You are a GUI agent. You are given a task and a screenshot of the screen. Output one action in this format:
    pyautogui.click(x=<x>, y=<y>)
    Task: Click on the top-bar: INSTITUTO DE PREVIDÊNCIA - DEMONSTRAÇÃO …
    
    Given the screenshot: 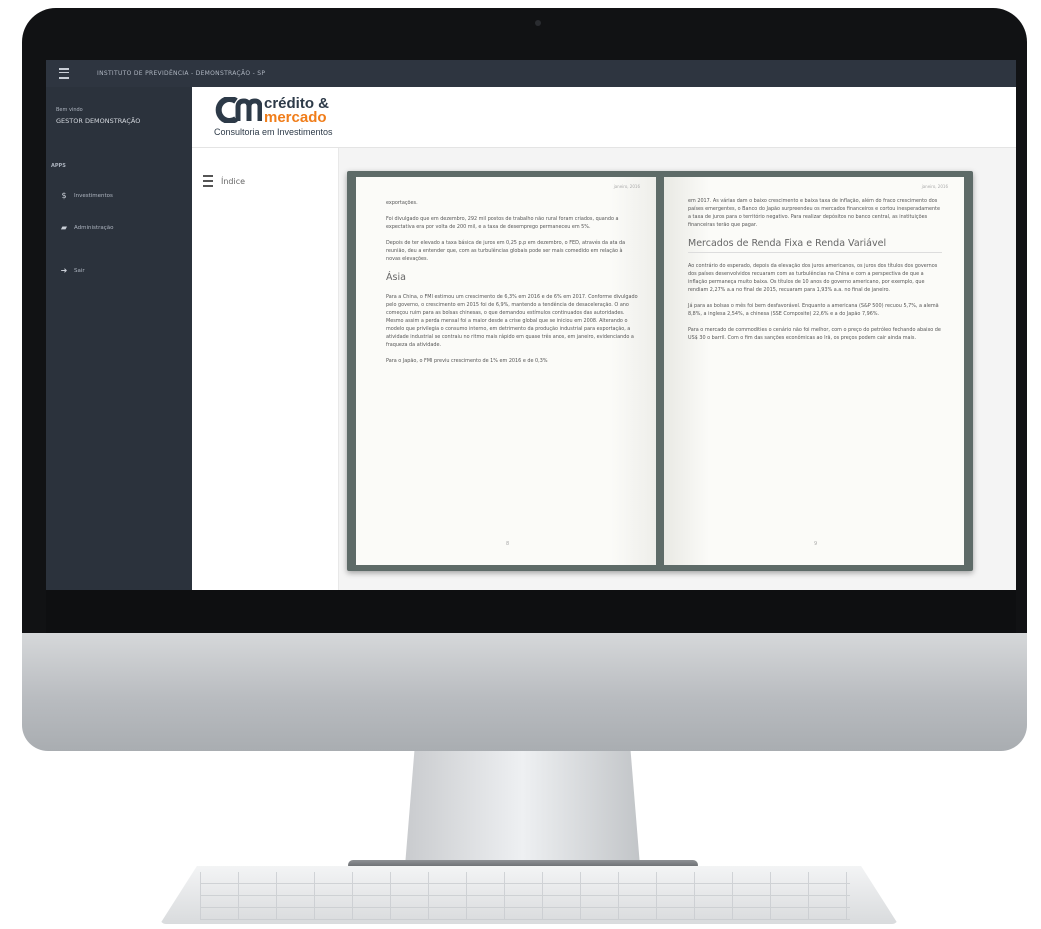 What is the action you would take?
    pyautogui.click(x=531, y=73)
    